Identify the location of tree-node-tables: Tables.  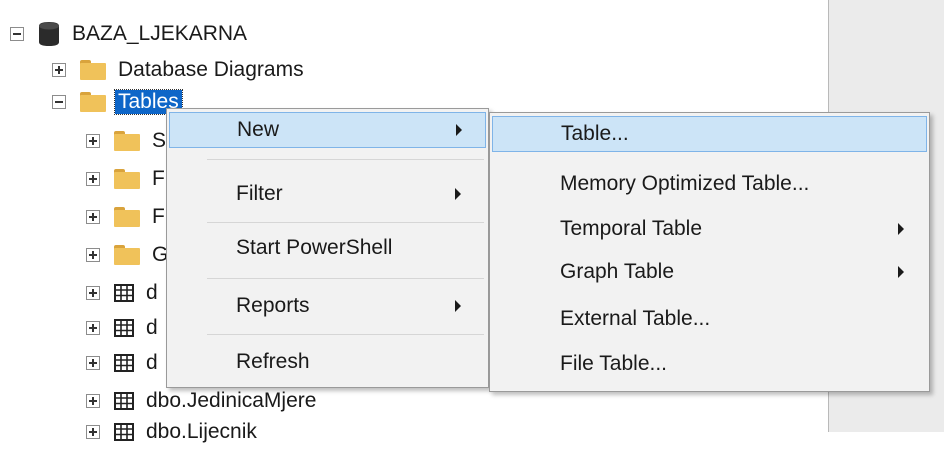
(117, 102).